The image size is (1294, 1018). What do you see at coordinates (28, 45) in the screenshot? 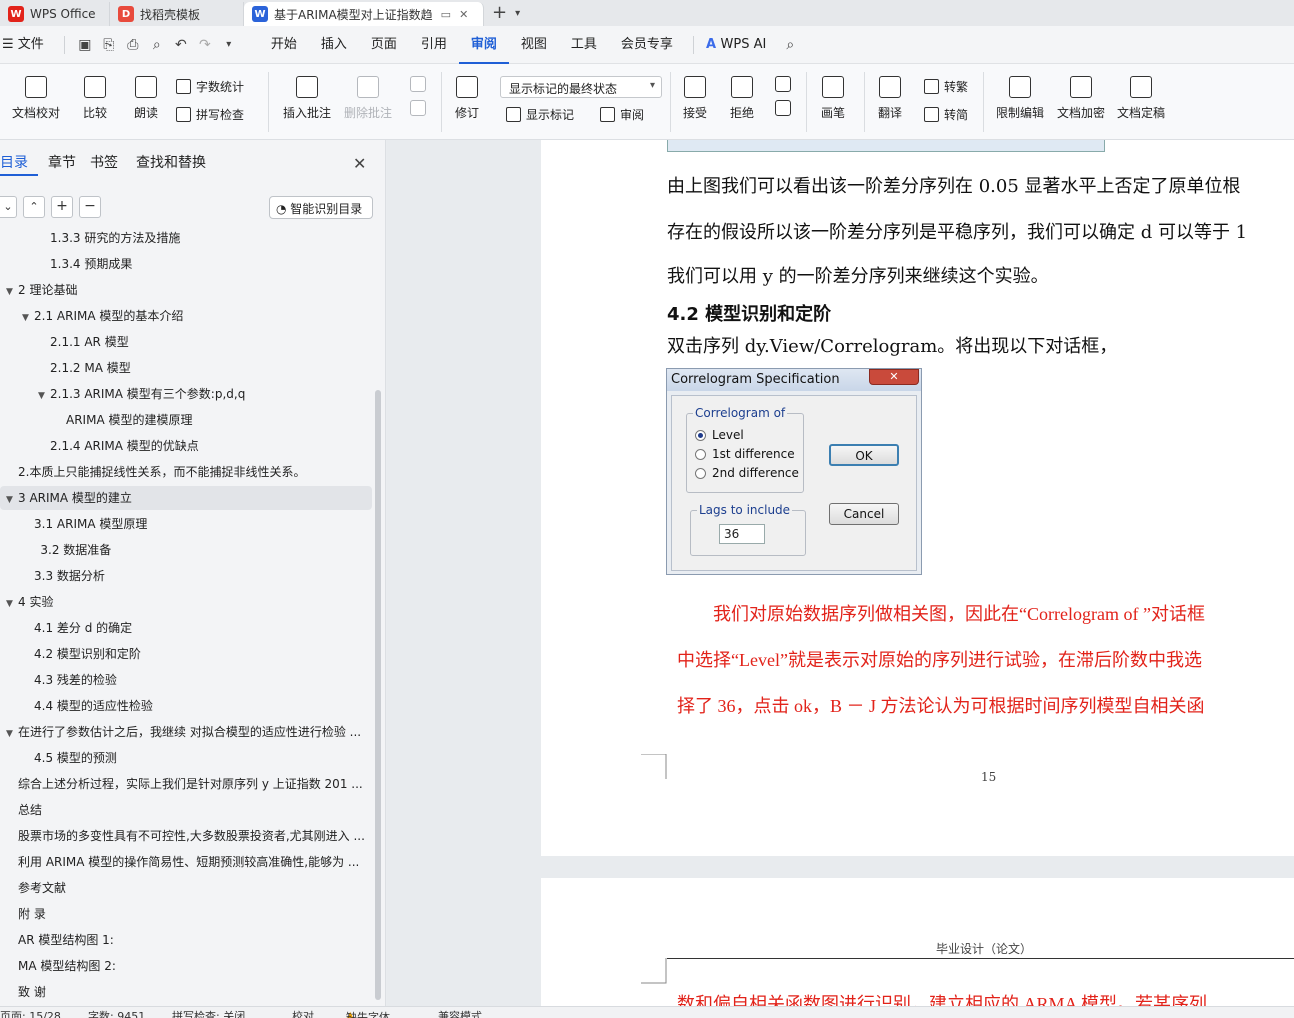
I see `file-menu: ☰ 文件` at bounding box center [28, 45].